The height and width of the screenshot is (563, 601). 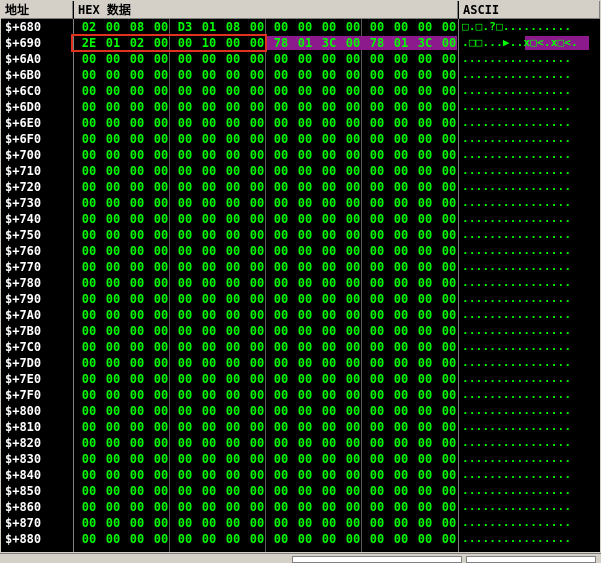 What do you see at coordinates (23, 267) in the screenshot?
I see `row-address: $+770` at bounding box center [23, 267].